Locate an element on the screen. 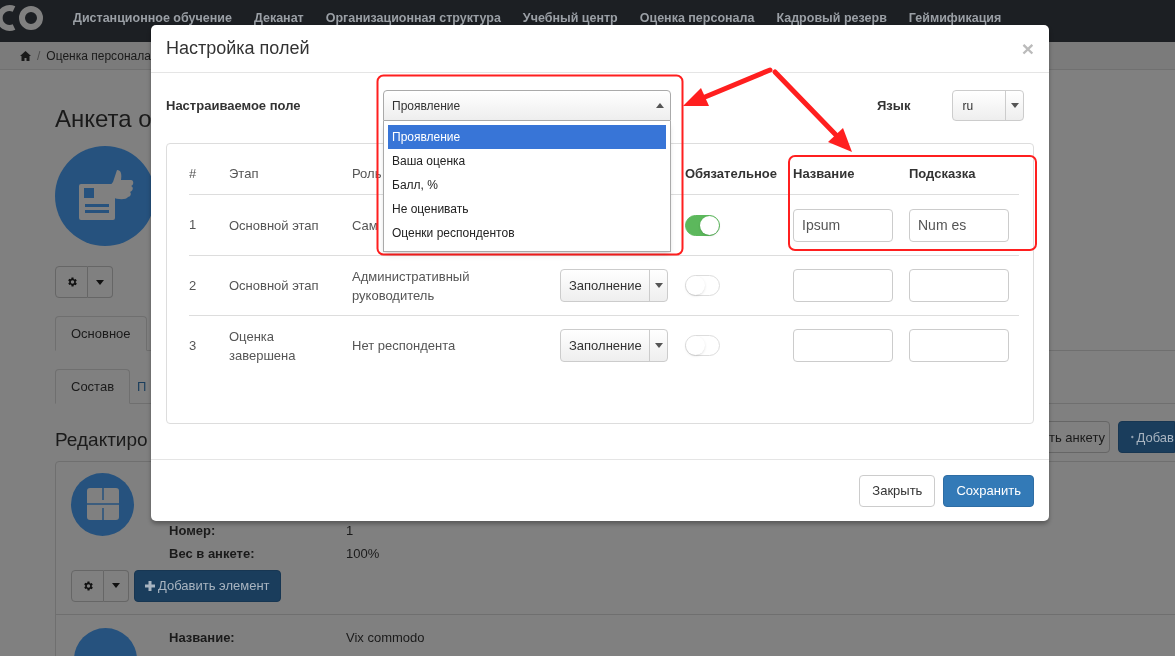 The height and width of the screenshot is (656, 1175). name-input: Ipsum is located at coordinates (843, 225).